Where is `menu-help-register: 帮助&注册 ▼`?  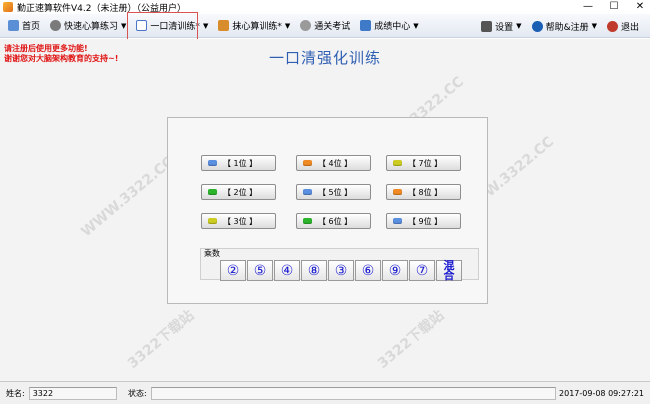
menu-help-register: 帮助&注册 ▼ is located at coordinates (564, 26).